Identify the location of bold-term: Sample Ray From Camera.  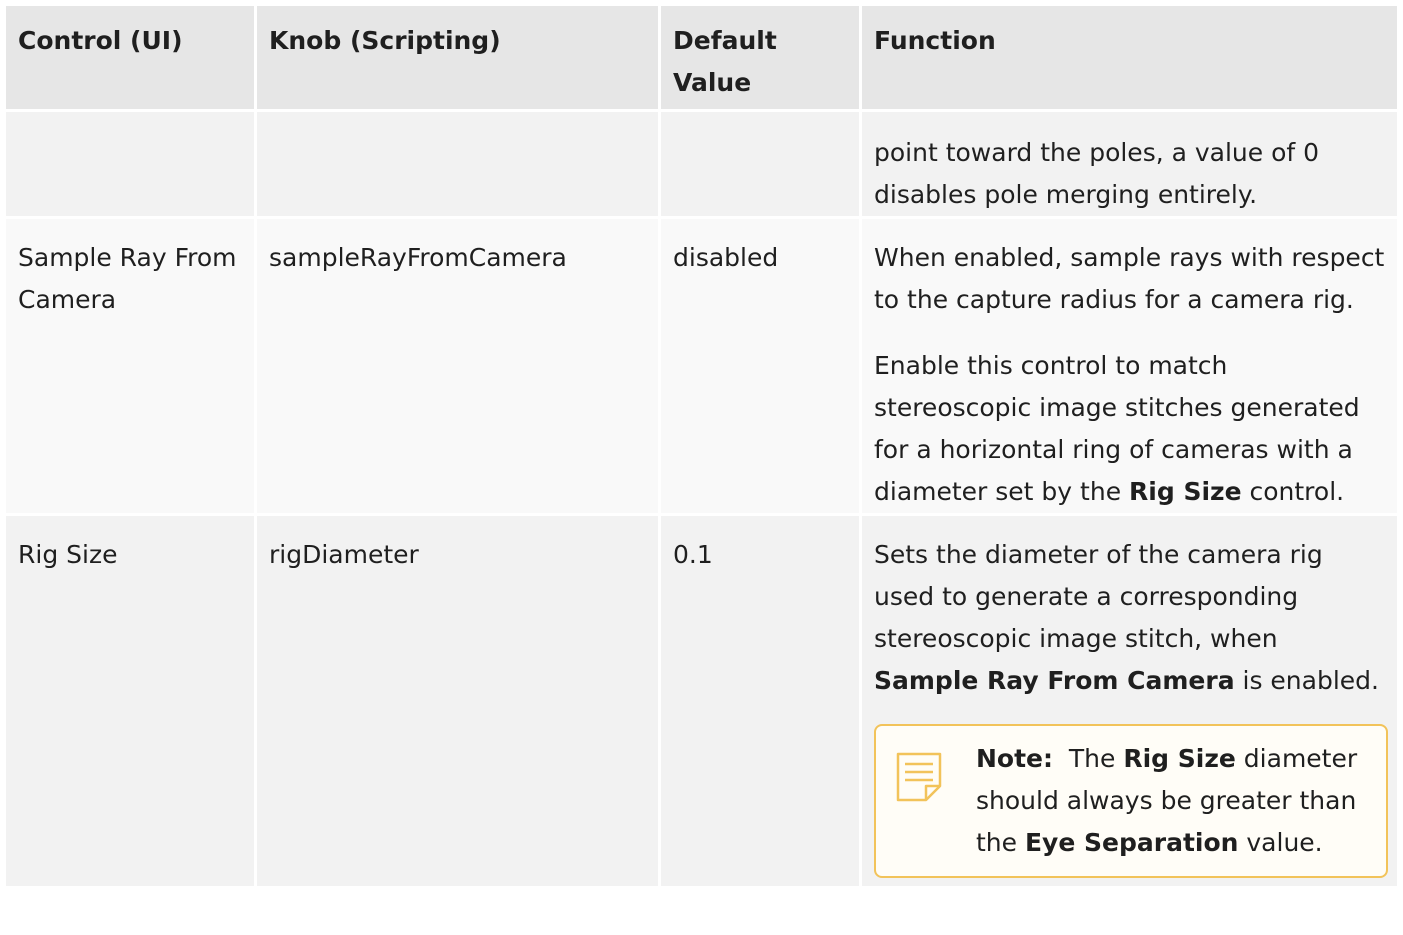
(1054, 680).